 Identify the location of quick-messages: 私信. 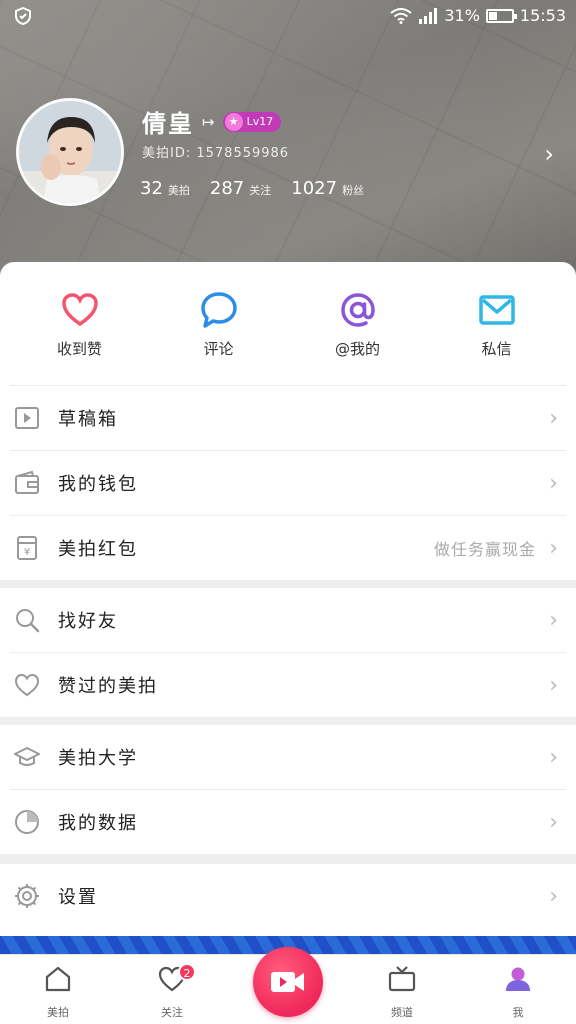
(496, 338).